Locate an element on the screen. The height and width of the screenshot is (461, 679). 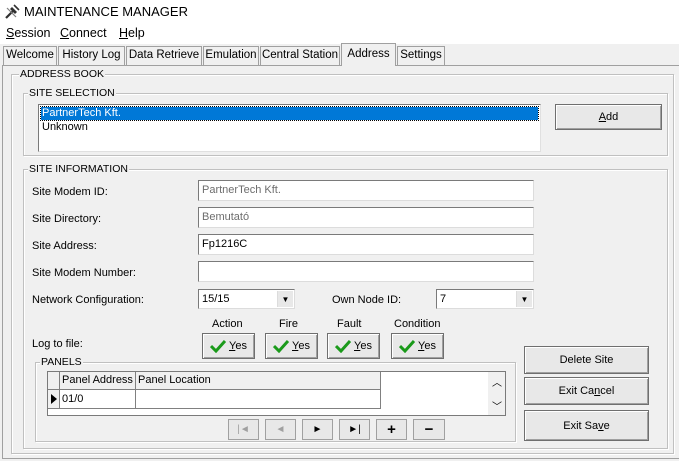
site-address-label: Site Address: is located at coordinates (64, 246).